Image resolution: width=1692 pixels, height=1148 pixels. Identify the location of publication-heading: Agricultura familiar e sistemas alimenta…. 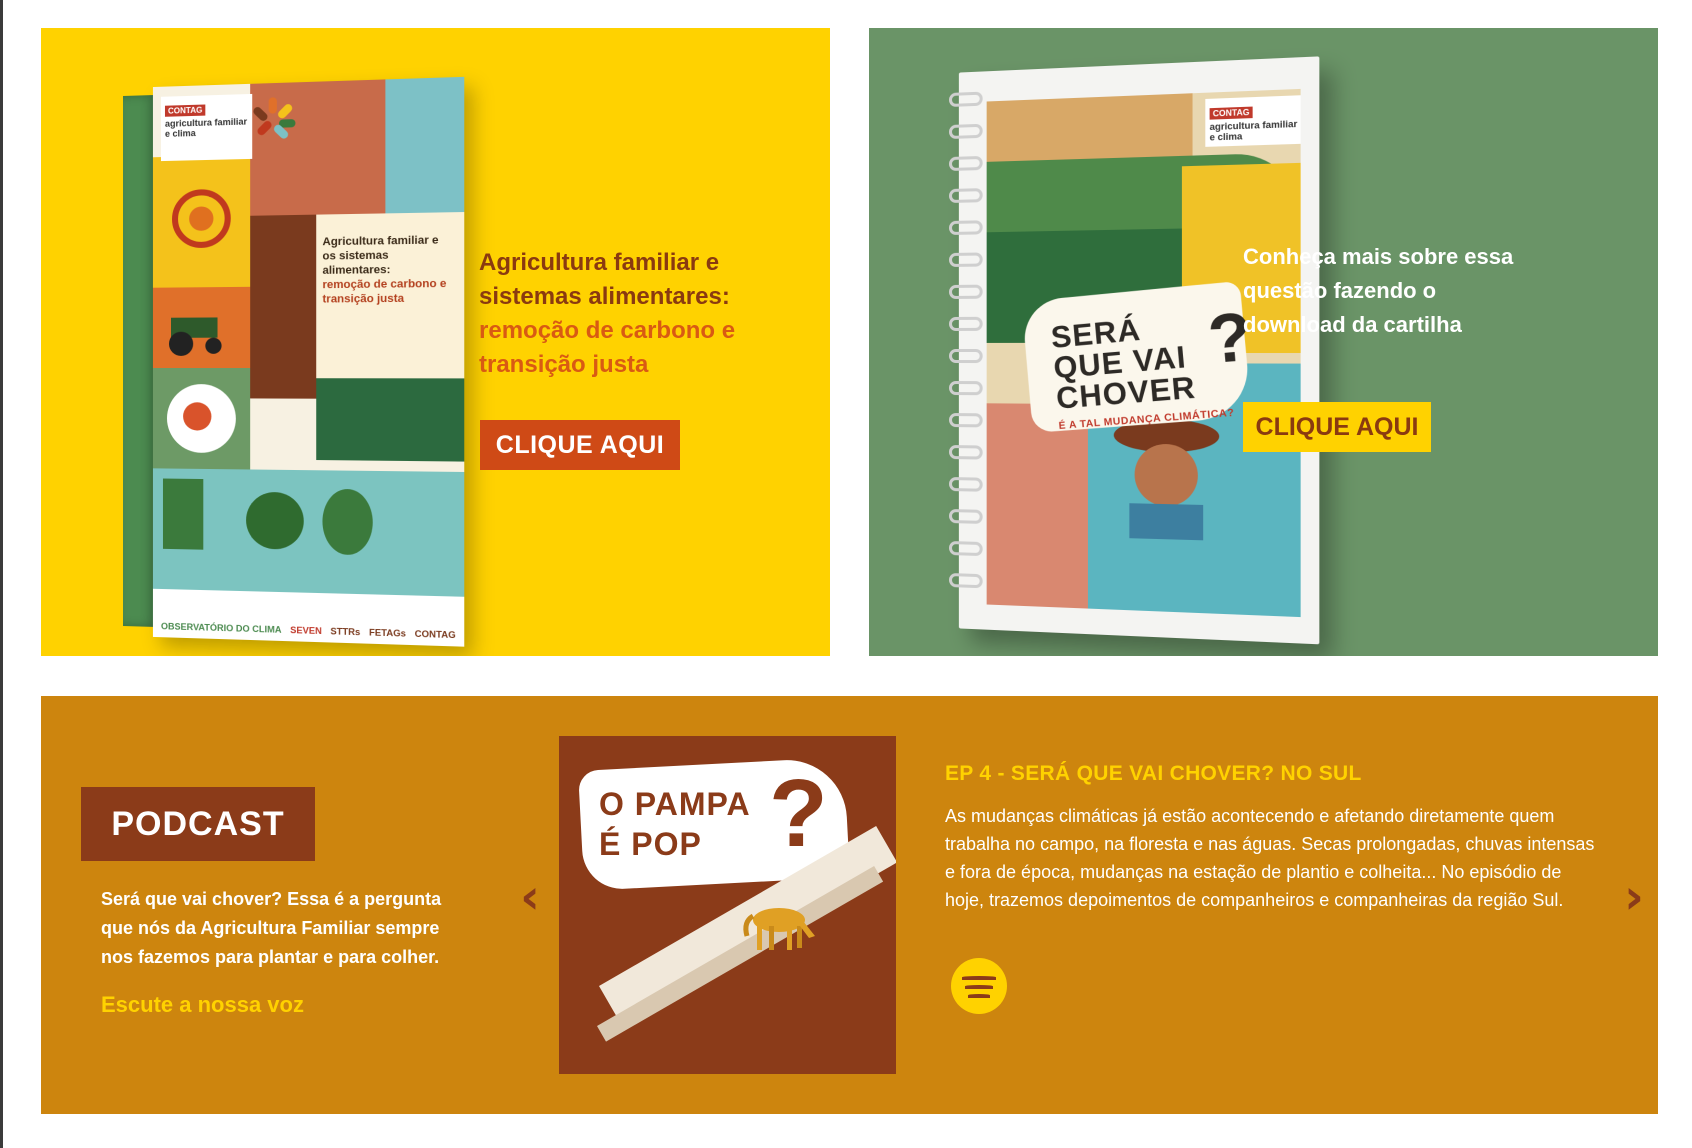
(634, 314).